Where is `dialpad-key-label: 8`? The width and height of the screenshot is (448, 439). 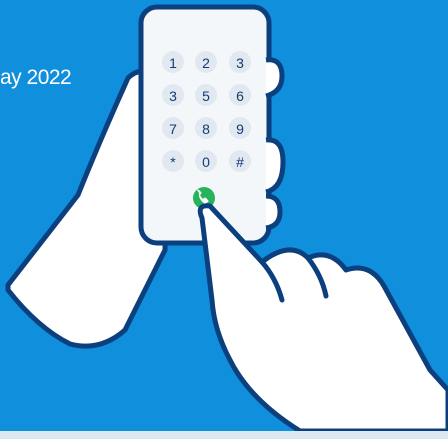 dialpad-key-label: 8 is located at coordinates (206, 129).